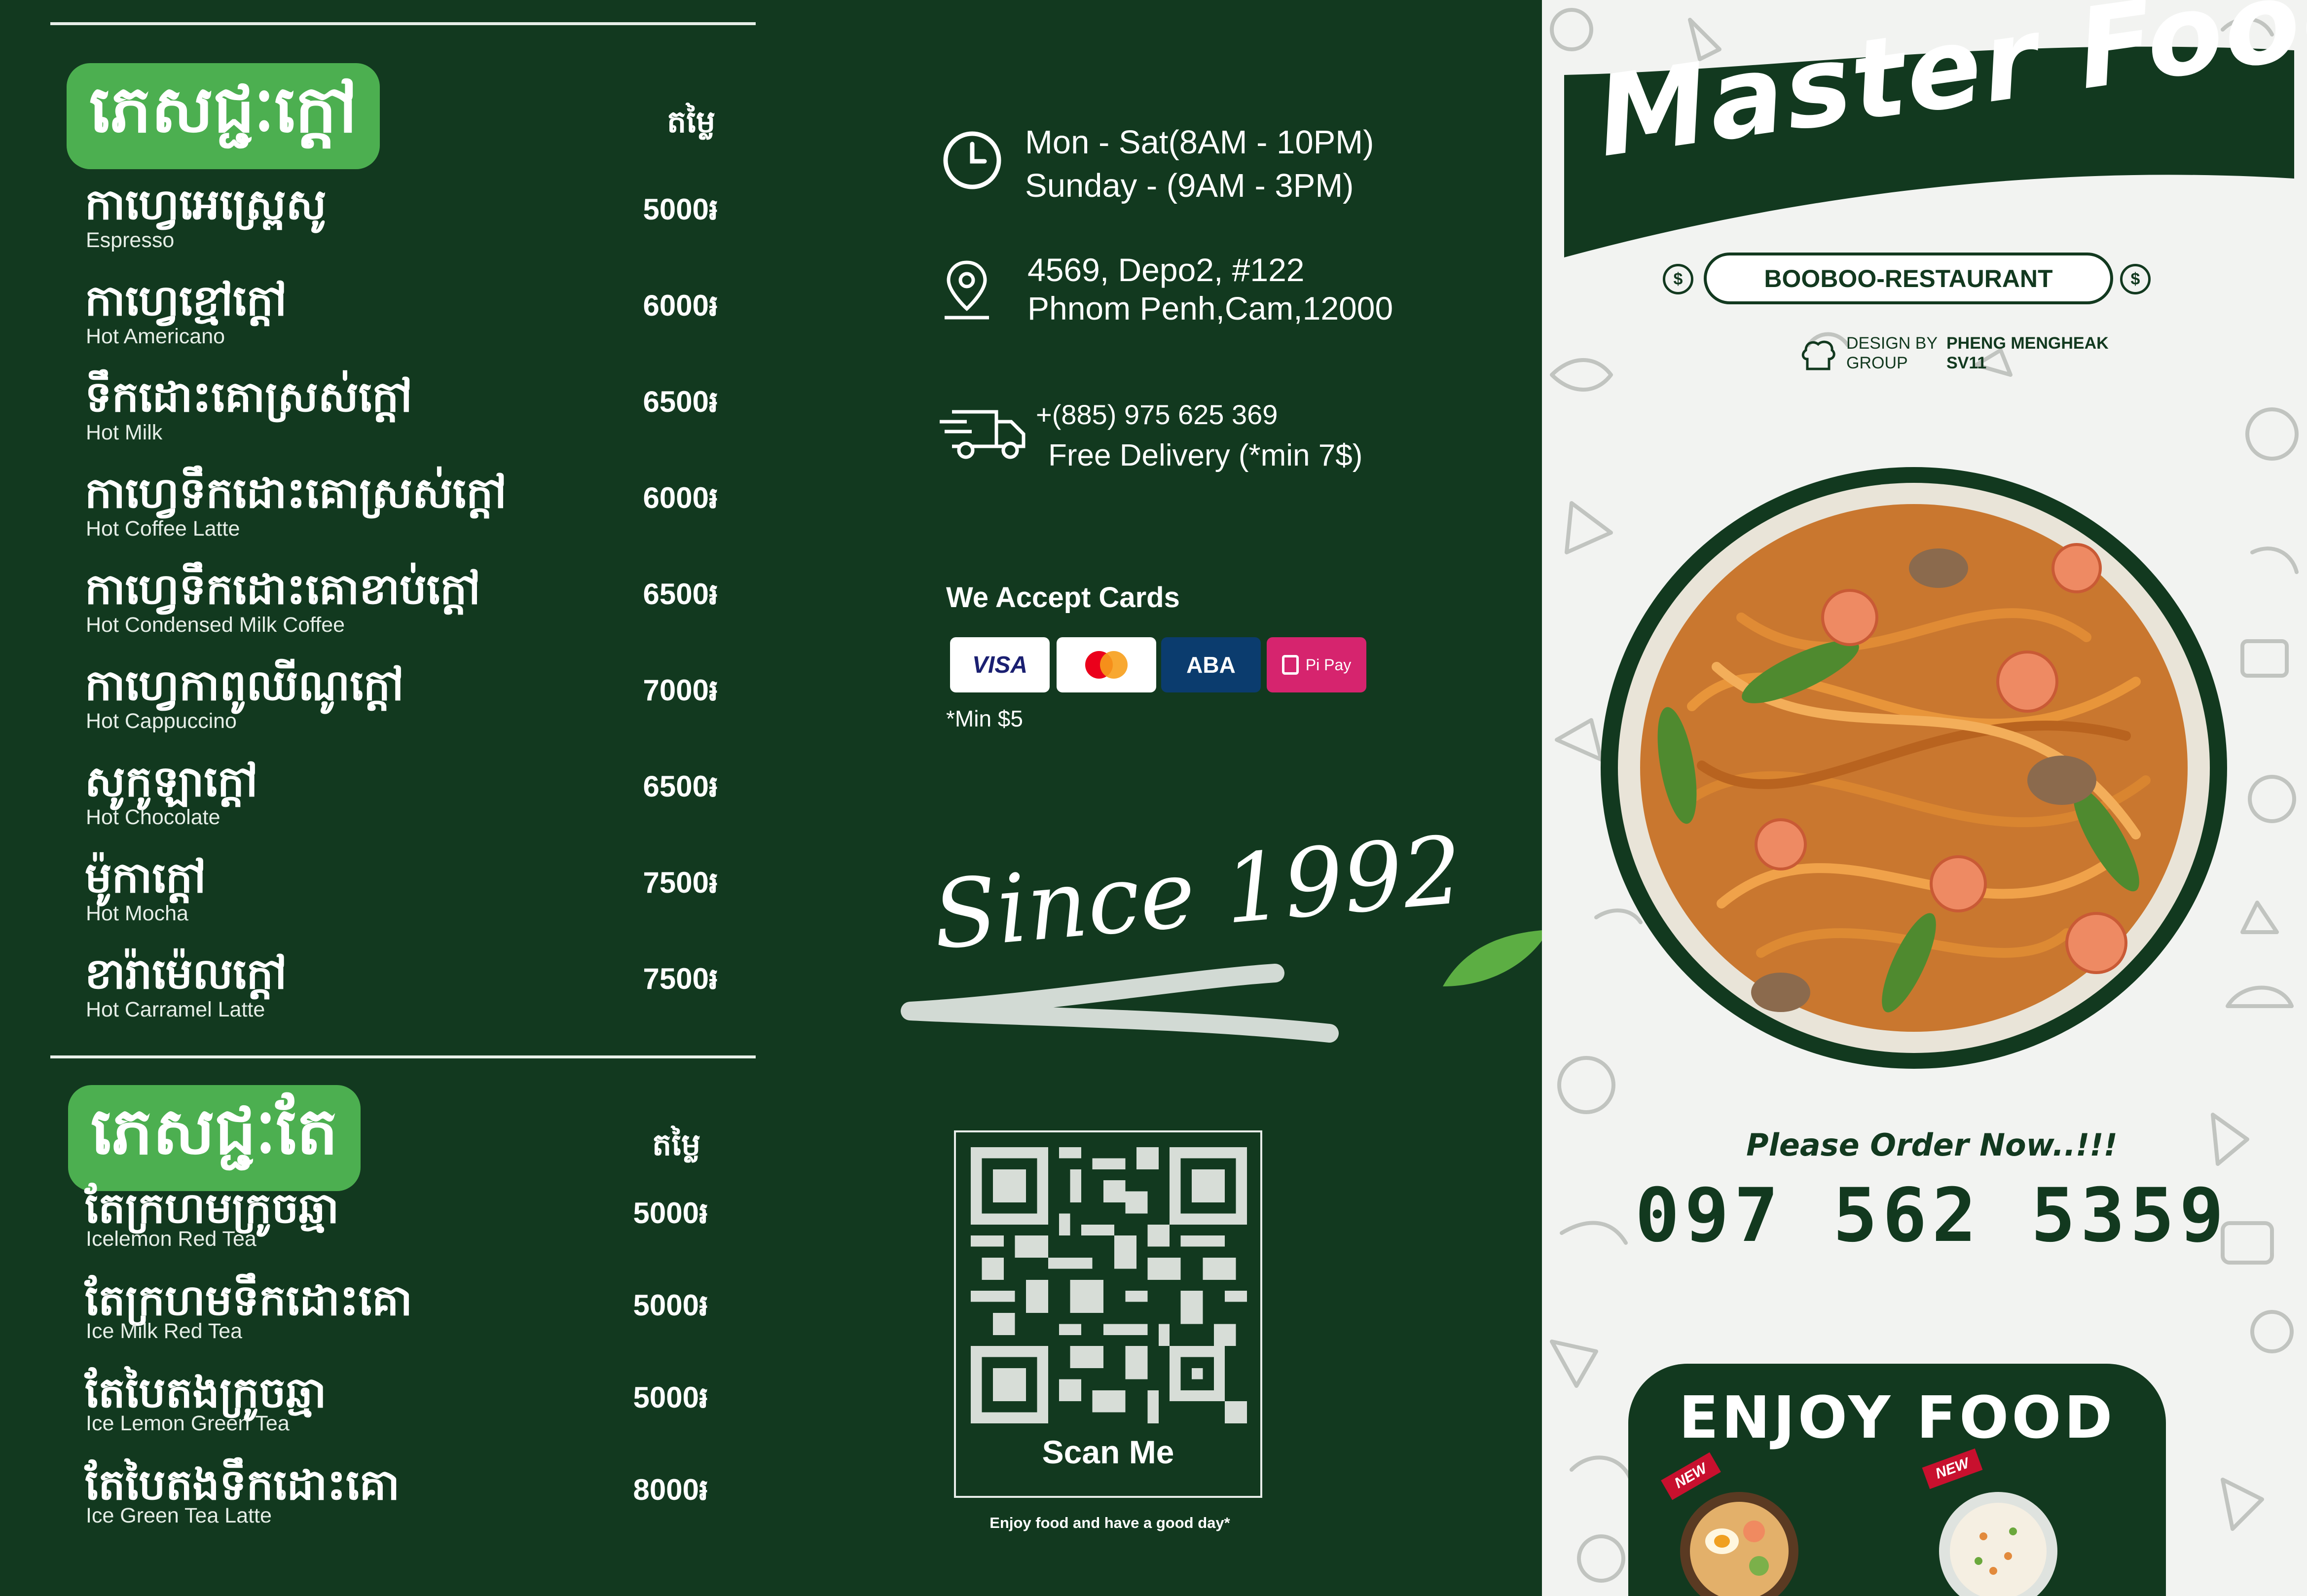 This screenshot has height=1596, width=2307. I want to click on tea-price-header: តម្លៃ, so click(676, 1144).